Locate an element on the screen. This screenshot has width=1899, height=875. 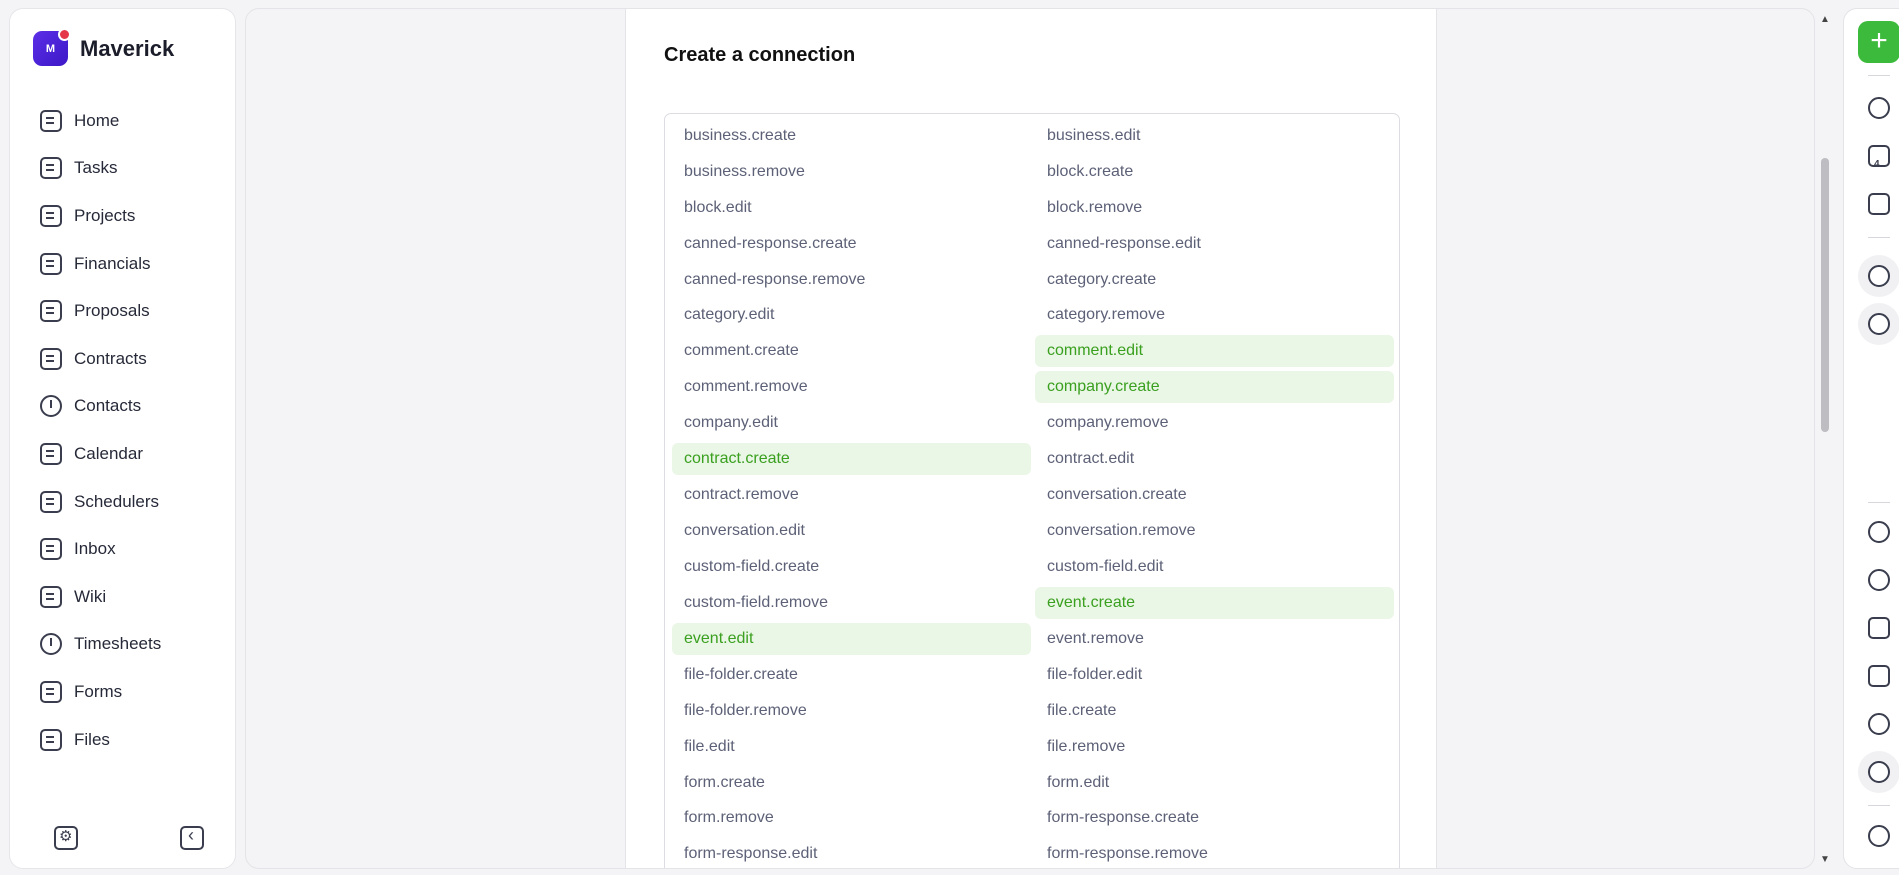
event-option: canned-response.remove is located at coordinates (851, 280).